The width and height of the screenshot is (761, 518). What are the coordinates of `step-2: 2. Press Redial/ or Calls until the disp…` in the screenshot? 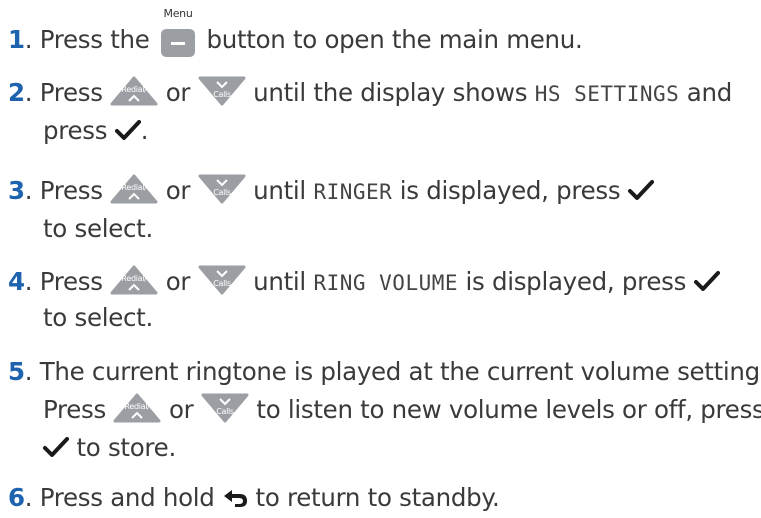 It's located at (383, 93).